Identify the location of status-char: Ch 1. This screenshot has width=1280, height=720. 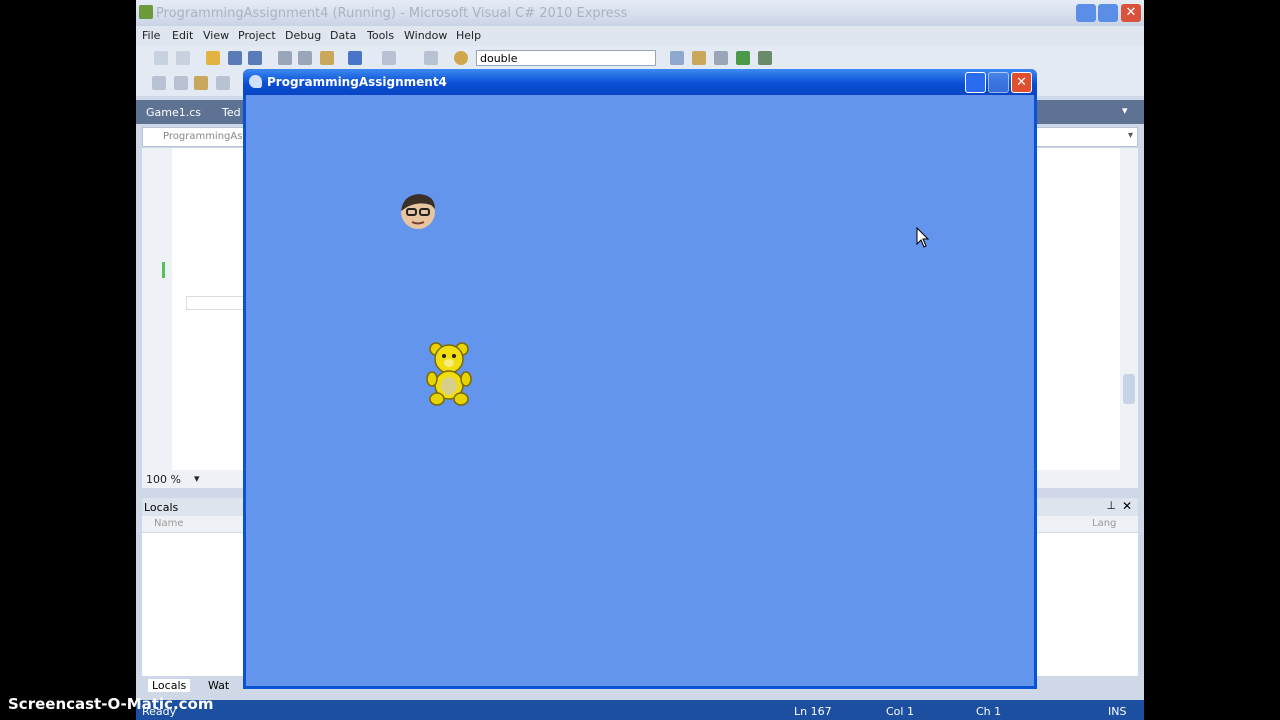
(989, 711).